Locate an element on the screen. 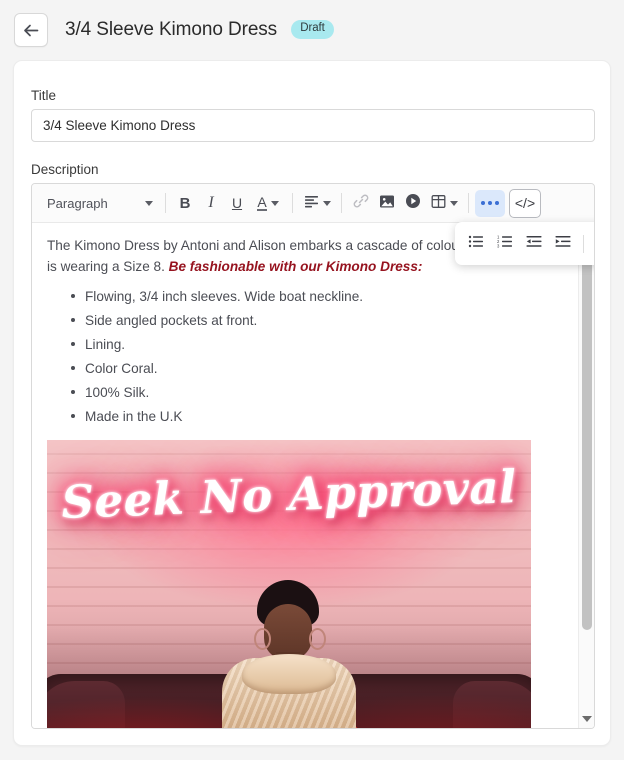  numbered-list-button: 1 2 3 is located at coordinates (505, 244).